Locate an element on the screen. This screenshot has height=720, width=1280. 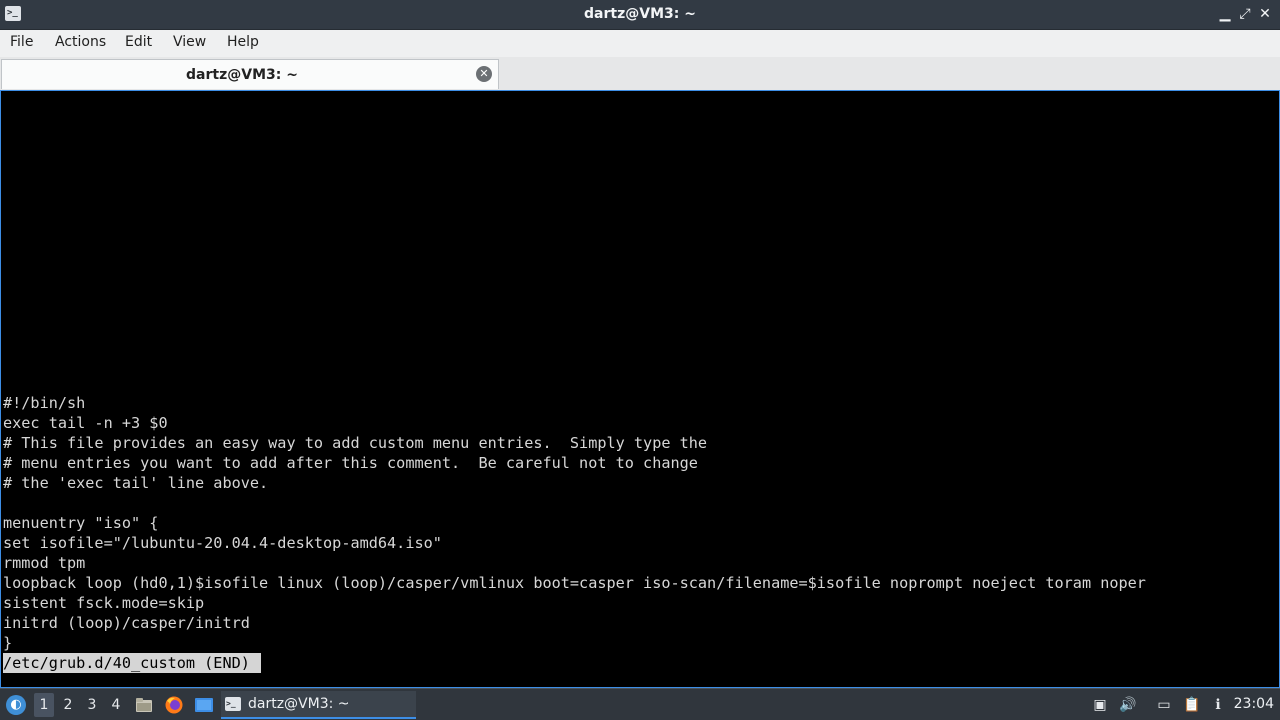
terminal-line: initrd (loop)/casper/initrd is located at coordinates (126, 623).